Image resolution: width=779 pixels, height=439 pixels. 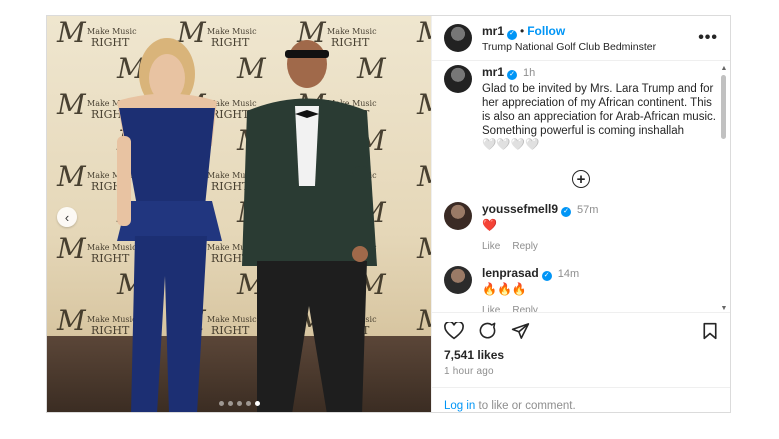 What do you see at coordinates (67, 217) in the screenshot?
I see `carousel-prev-button: ‹` at bounding box center [67, 217].